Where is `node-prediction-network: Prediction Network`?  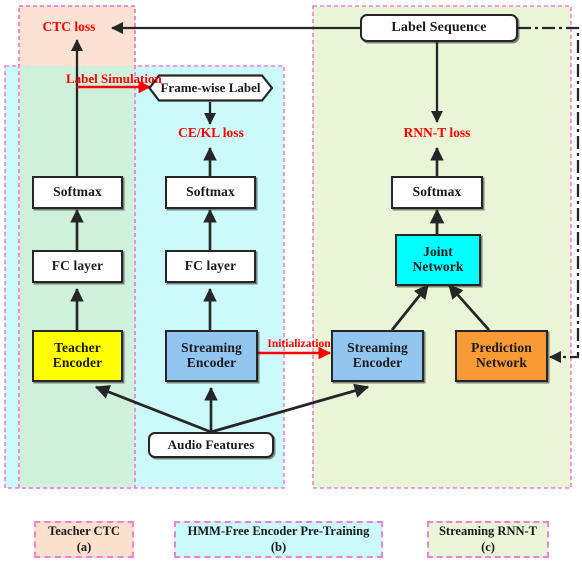 node-prediction-network: Prediction Network is located at coordinates (501, 356).